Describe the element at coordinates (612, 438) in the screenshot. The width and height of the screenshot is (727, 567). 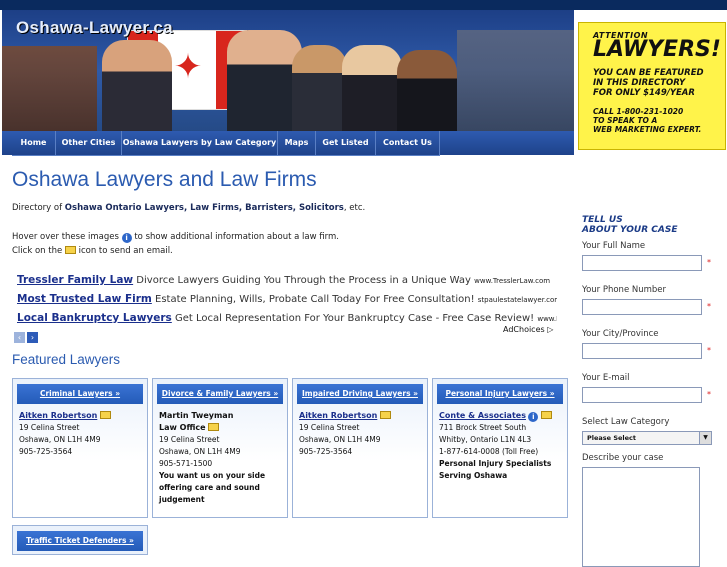
I see `category-selected: Please Select` at that location.